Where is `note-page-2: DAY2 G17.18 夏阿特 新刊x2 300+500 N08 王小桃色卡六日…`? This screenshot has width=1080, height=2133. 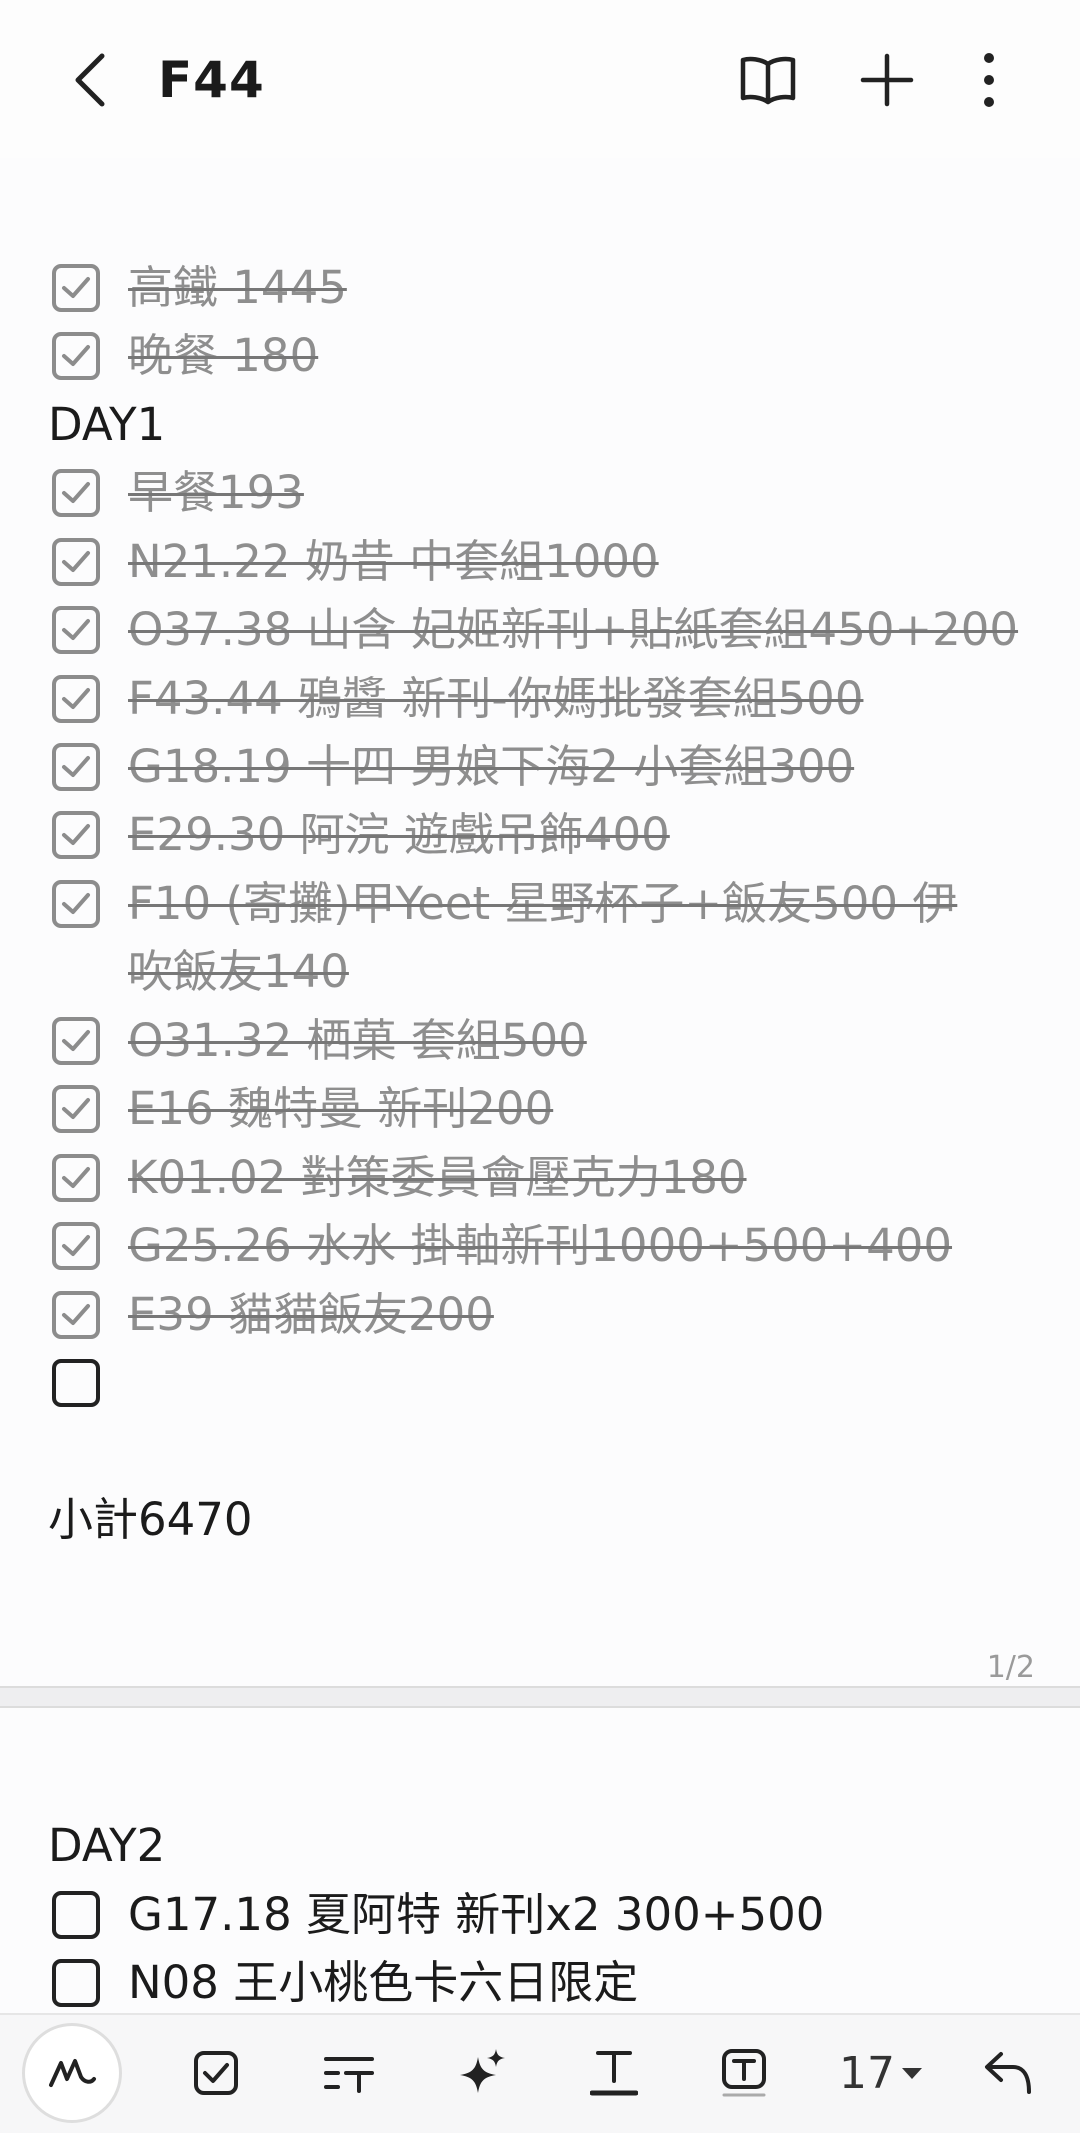
note-page-2: DAY2 G17.18 夏阿特 新刊x2 300+500 N08 王小桃色卡六日… is located at coordinates (540, 1860).